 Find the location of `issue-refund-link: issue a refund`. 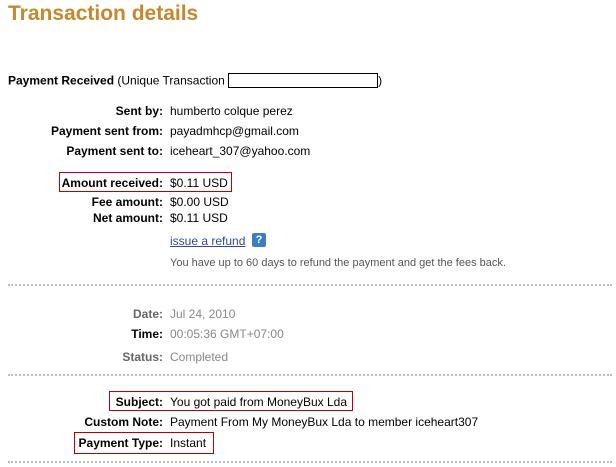

issue-refund-link: issue a refund is located at coordinates (207, 241).